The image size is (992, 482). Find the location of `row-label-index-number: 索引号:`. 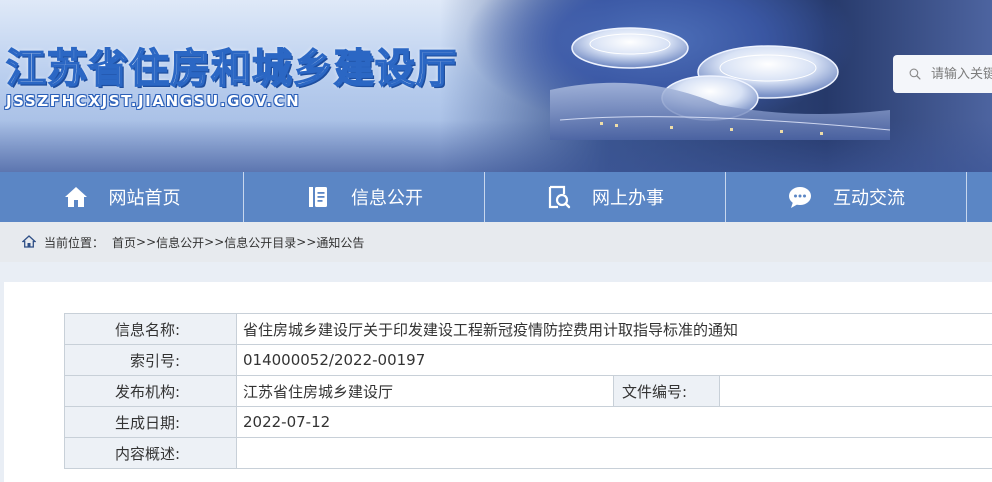

row-label-index-number: 索引号: is located at coordinates (150, 360).